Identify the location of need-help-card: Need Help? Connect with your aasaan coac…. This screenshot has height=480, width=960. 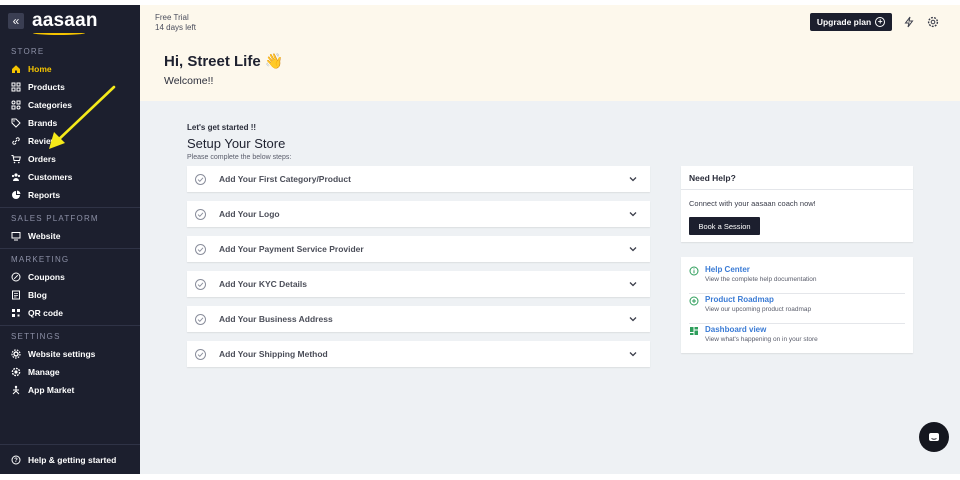
(797, 204).